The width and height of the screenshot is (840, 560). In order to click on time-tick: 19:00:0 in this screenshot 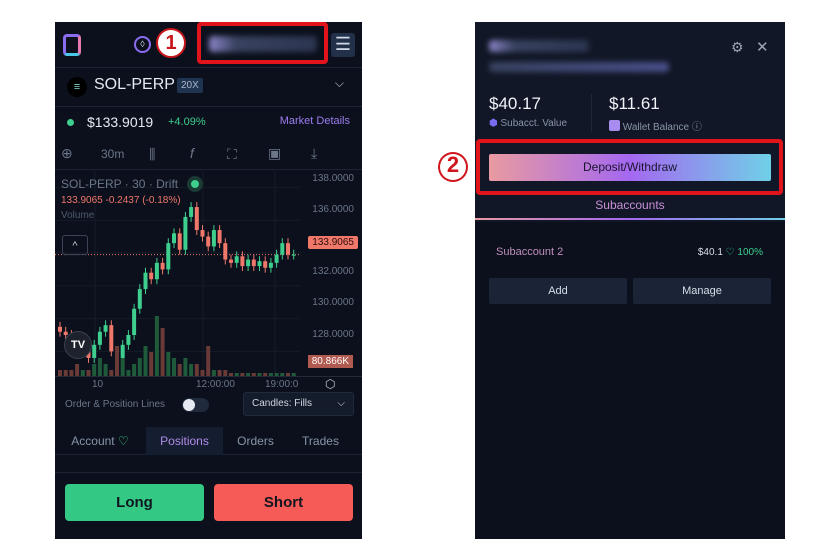, I will do `click(282, 384)`.